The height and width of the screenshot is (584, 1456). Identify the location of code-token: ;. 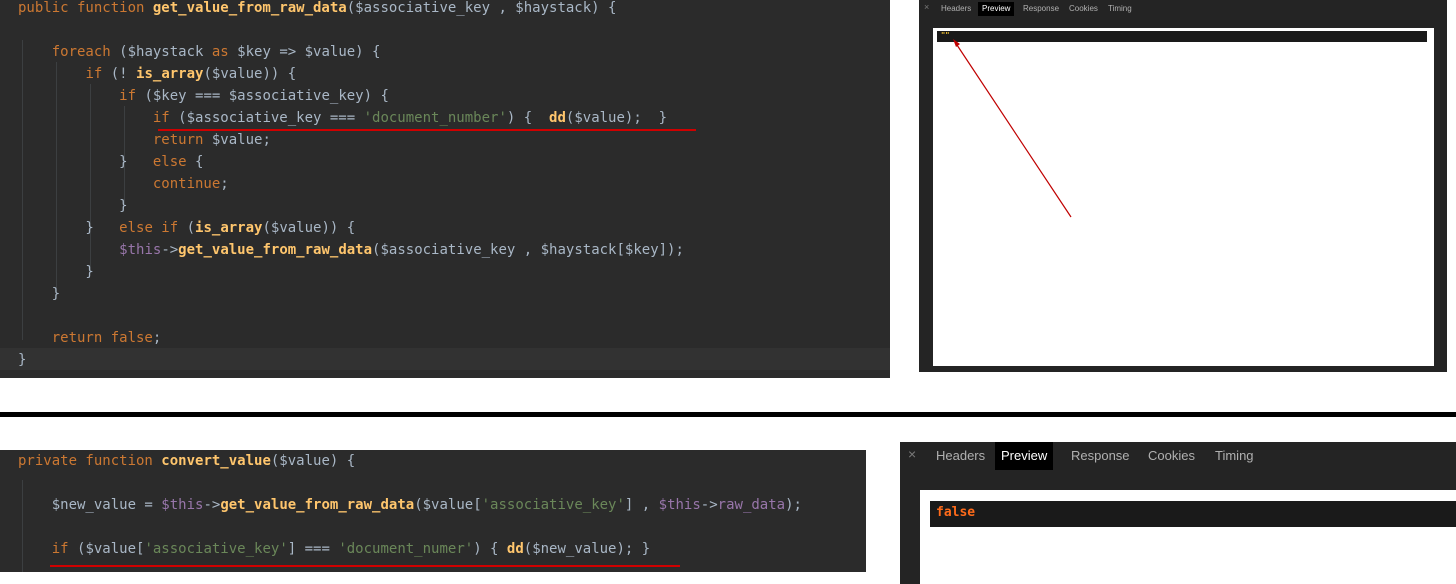
(224, 184).